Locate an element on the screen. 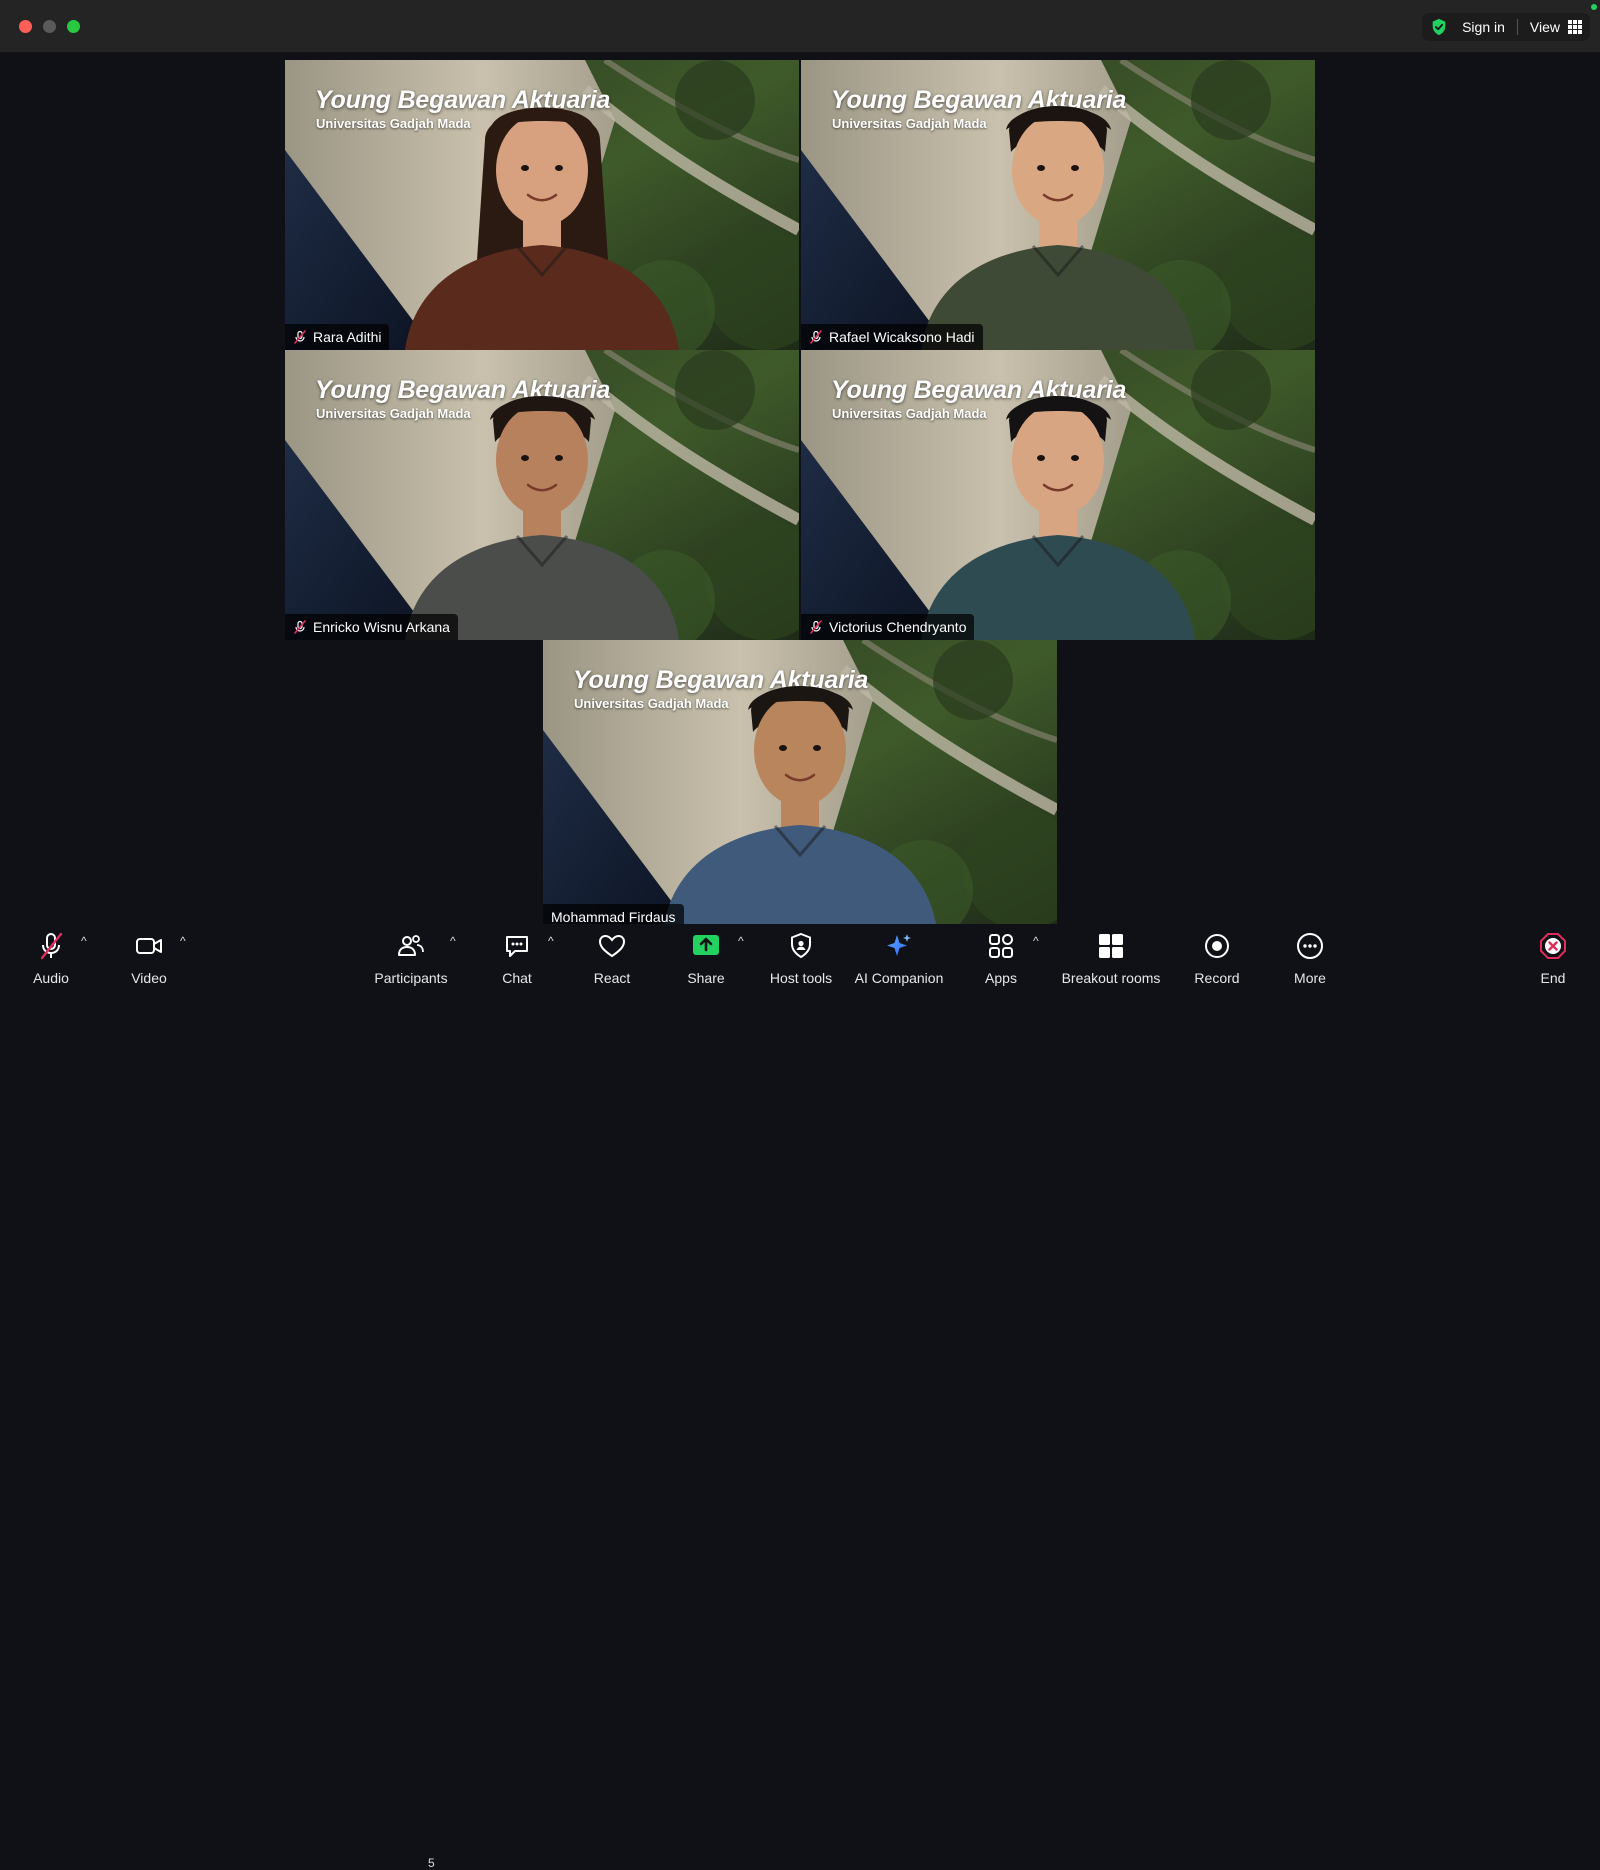 The height and width of the screenshot is (1870, 1600). participant-name: Victorius Chendryanto is located at coordinates (898, 627).